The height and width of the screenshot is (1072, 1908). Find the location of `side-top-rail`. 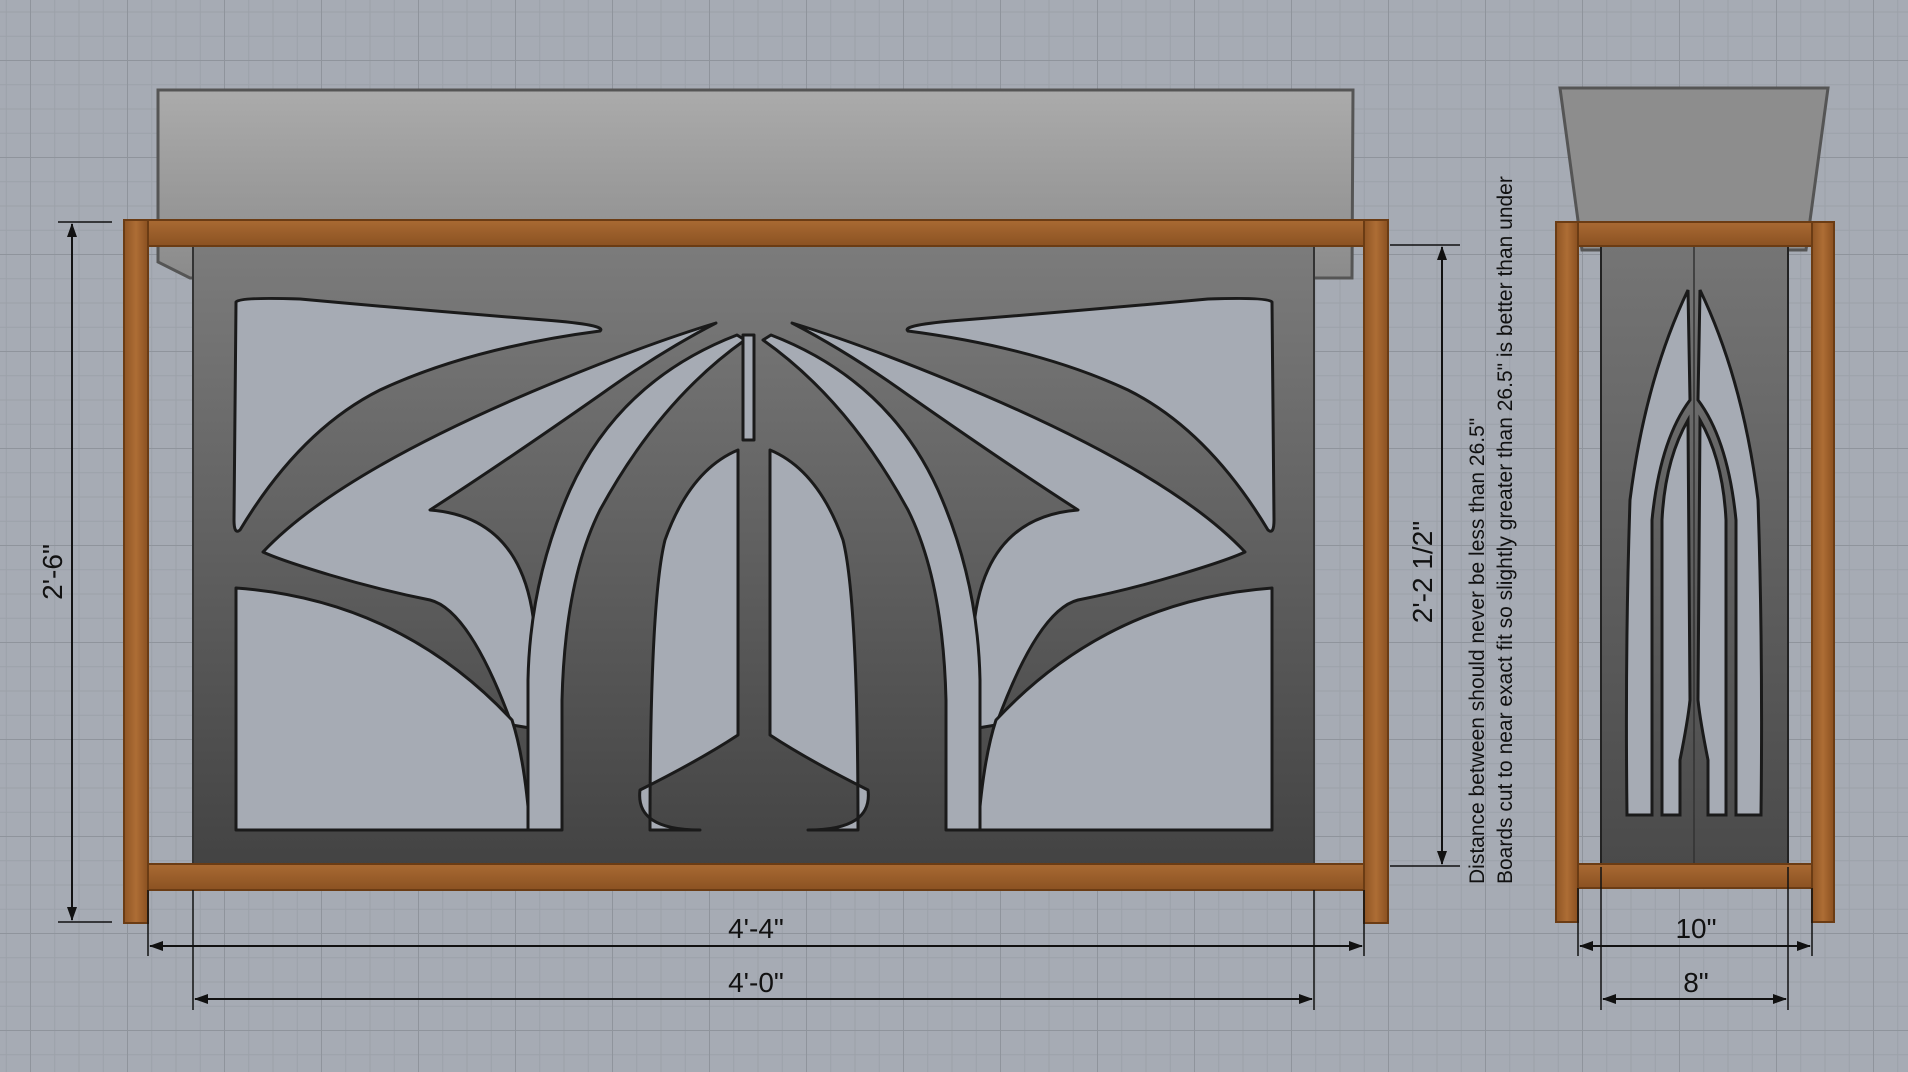

side-top-rail is located at coordinates (1695, 234).